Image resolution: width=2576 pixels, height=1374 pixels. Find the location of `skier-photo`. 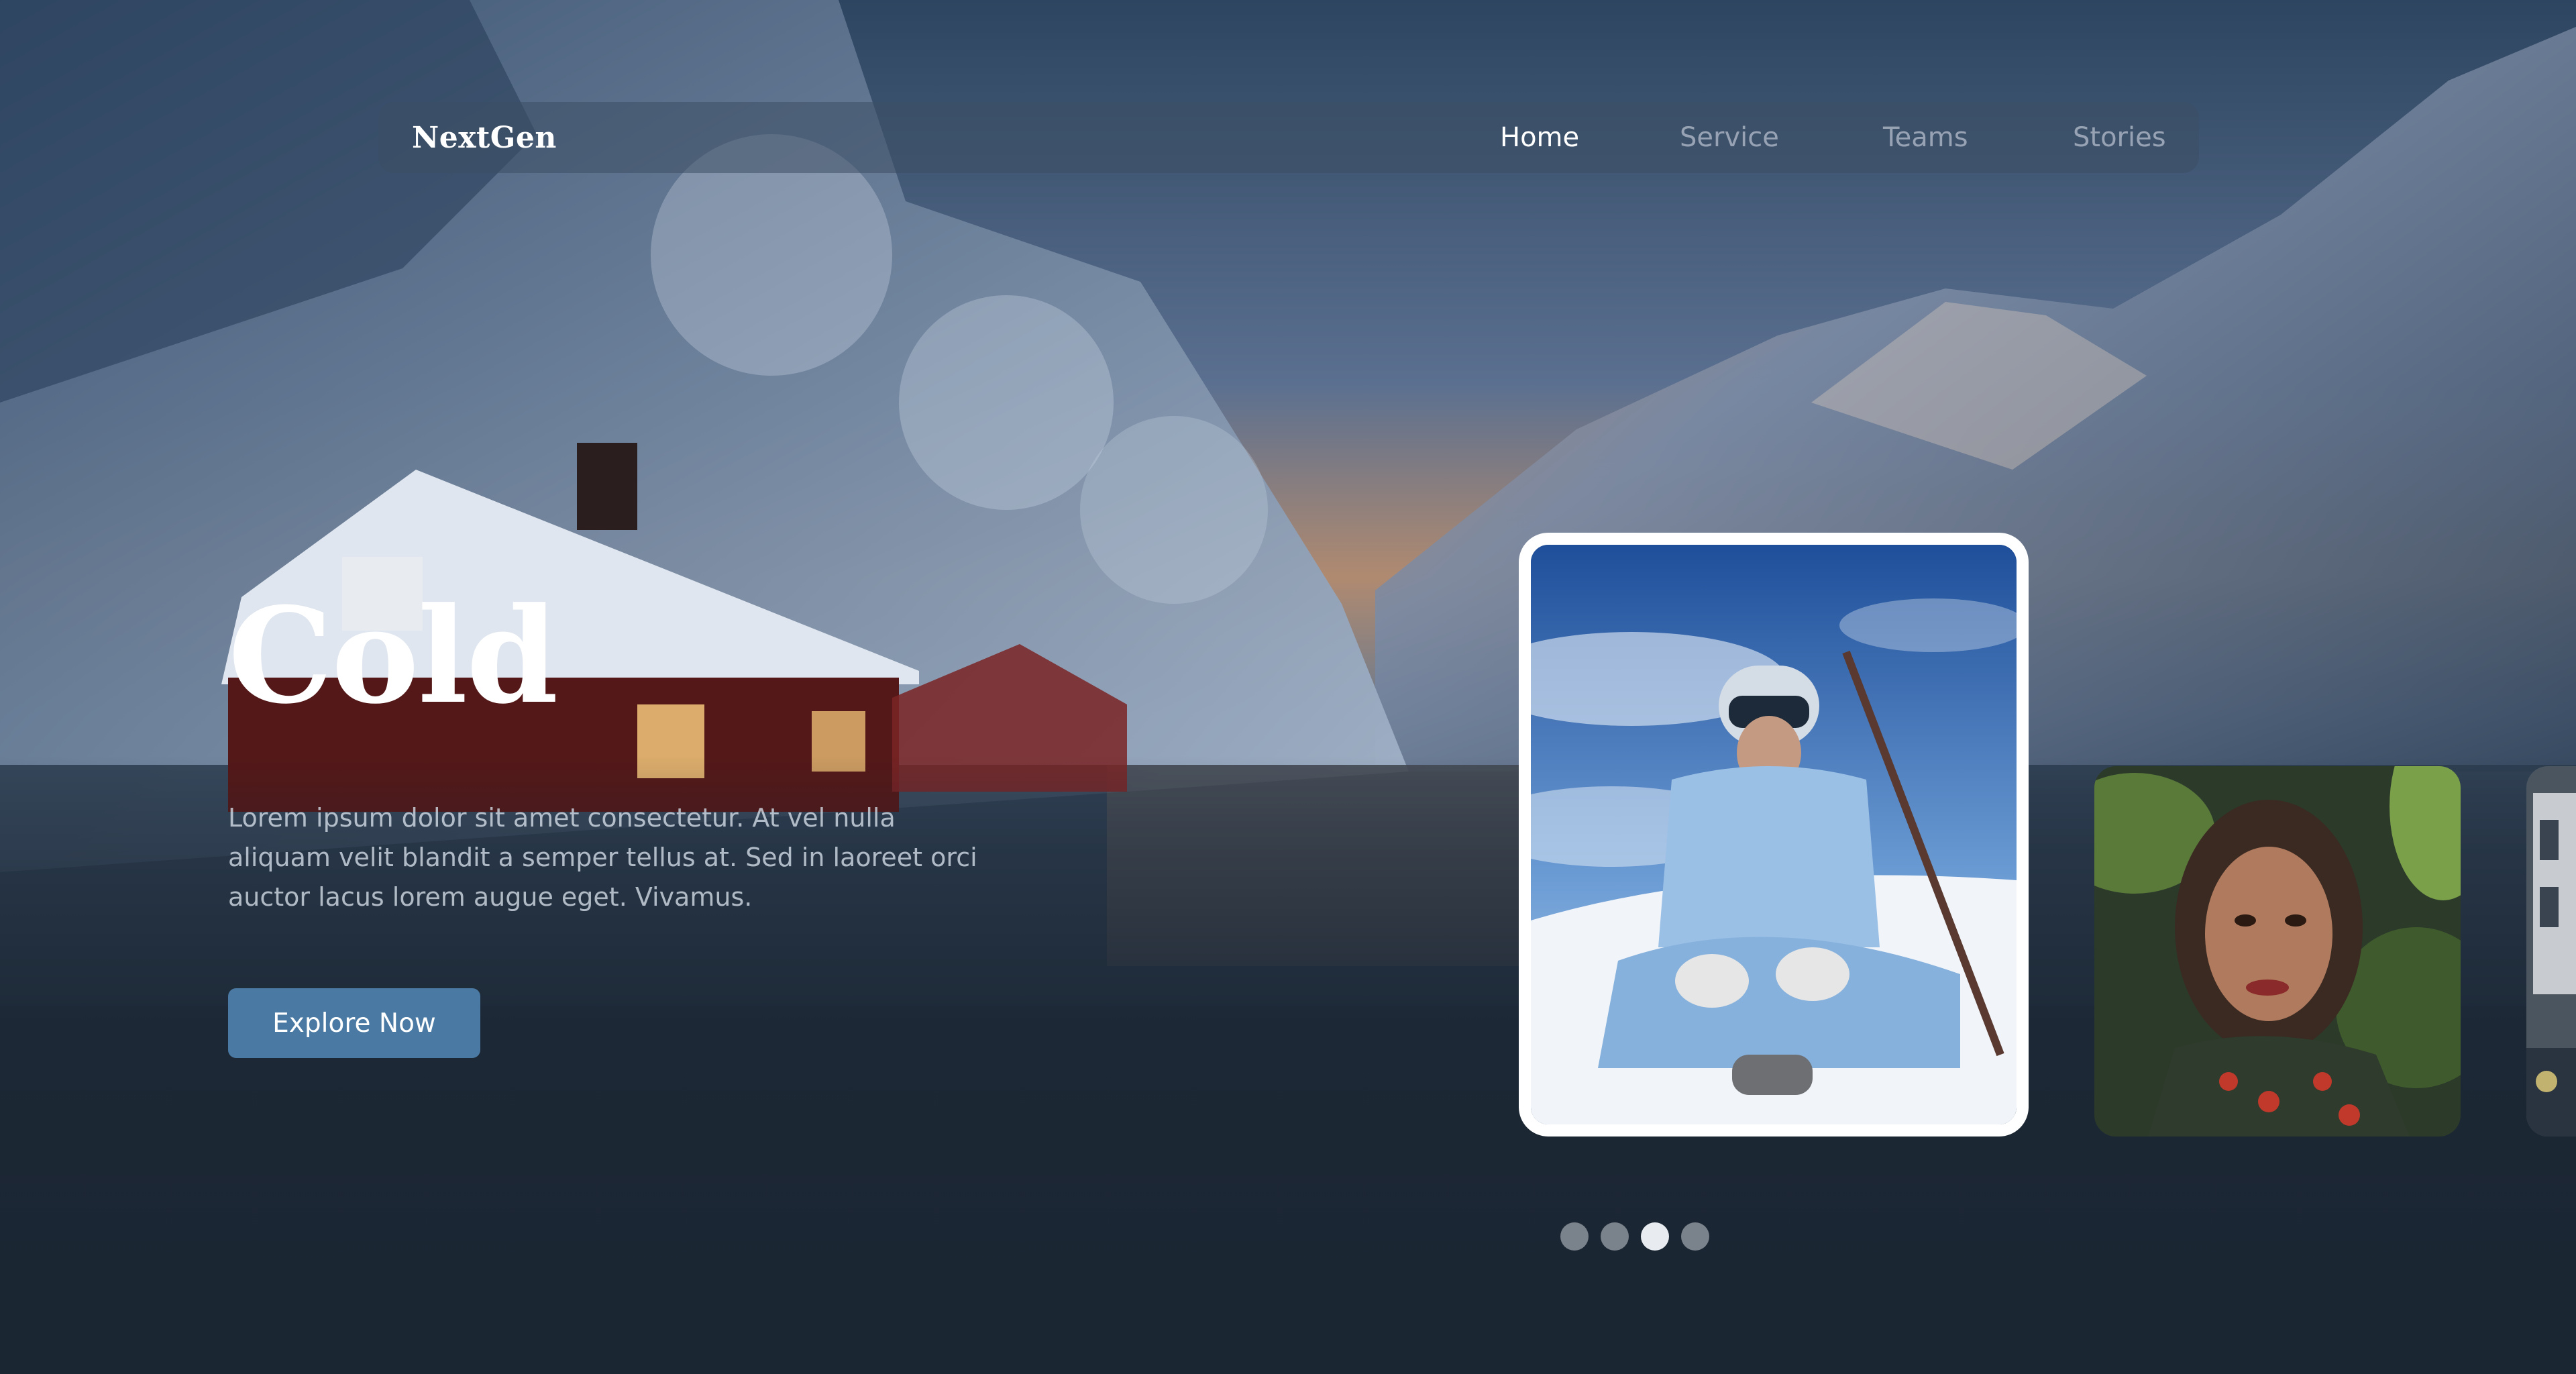

skier-photo is located at coordinates (1774, 834).